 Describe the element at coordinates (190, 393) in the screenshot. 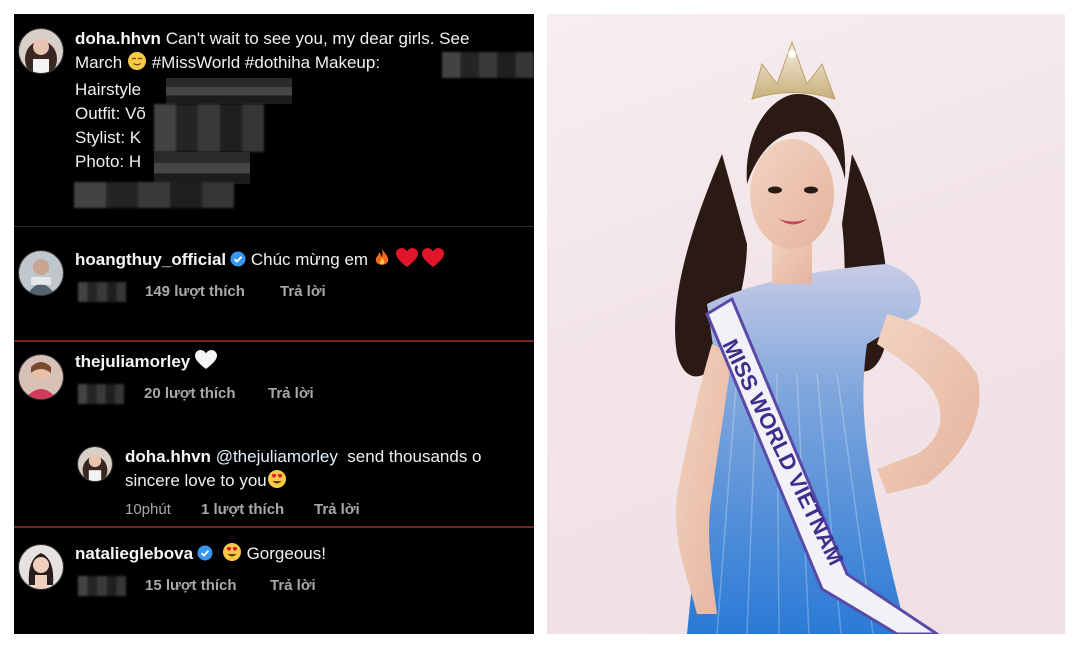

I see `likes-count: 20 lượt thích` at that location.